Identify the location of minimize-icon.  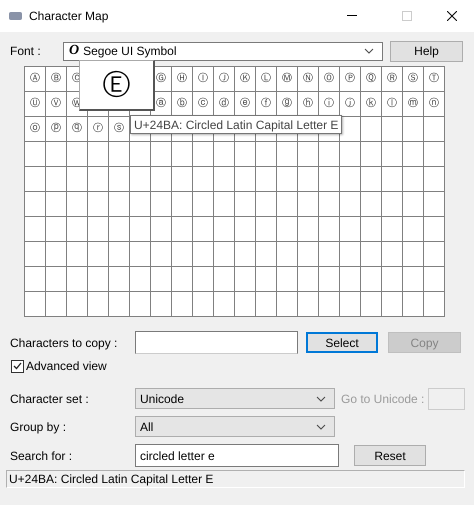
(352, 16).